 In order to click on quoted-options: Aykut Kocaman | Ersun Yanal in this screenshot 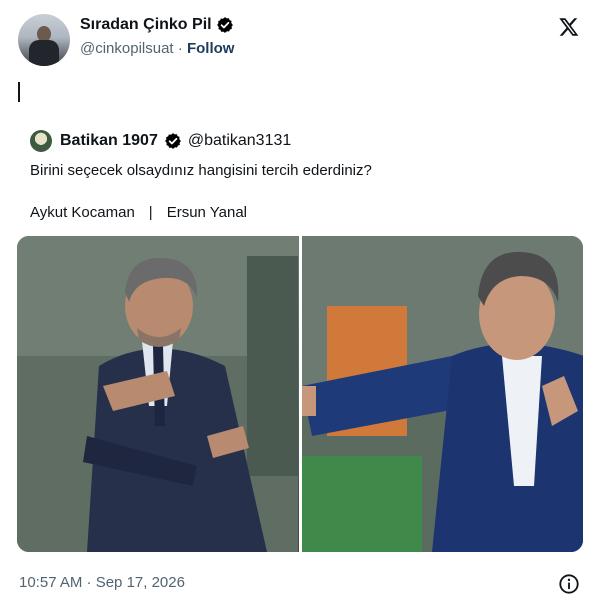, I will do `click(138, 212)`.